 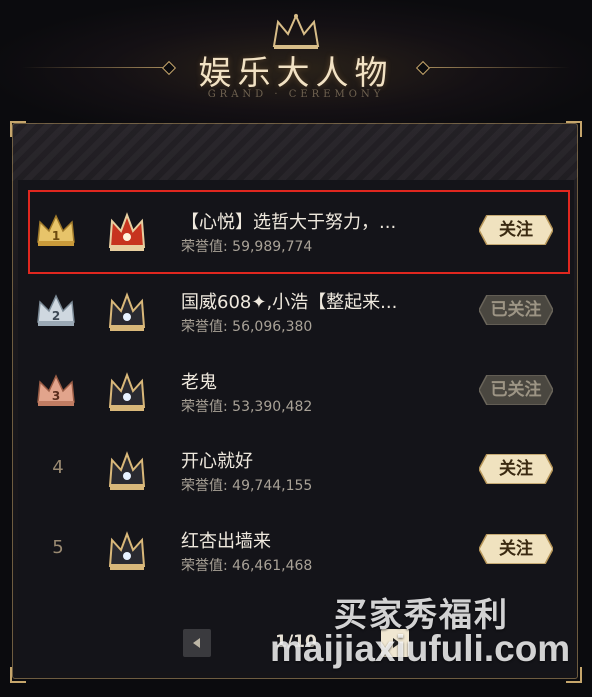 What do you see at coordinates (272, 486) in the screenshot?
I see `honor-number: 49,744,155` at bounding box center [272, 486].